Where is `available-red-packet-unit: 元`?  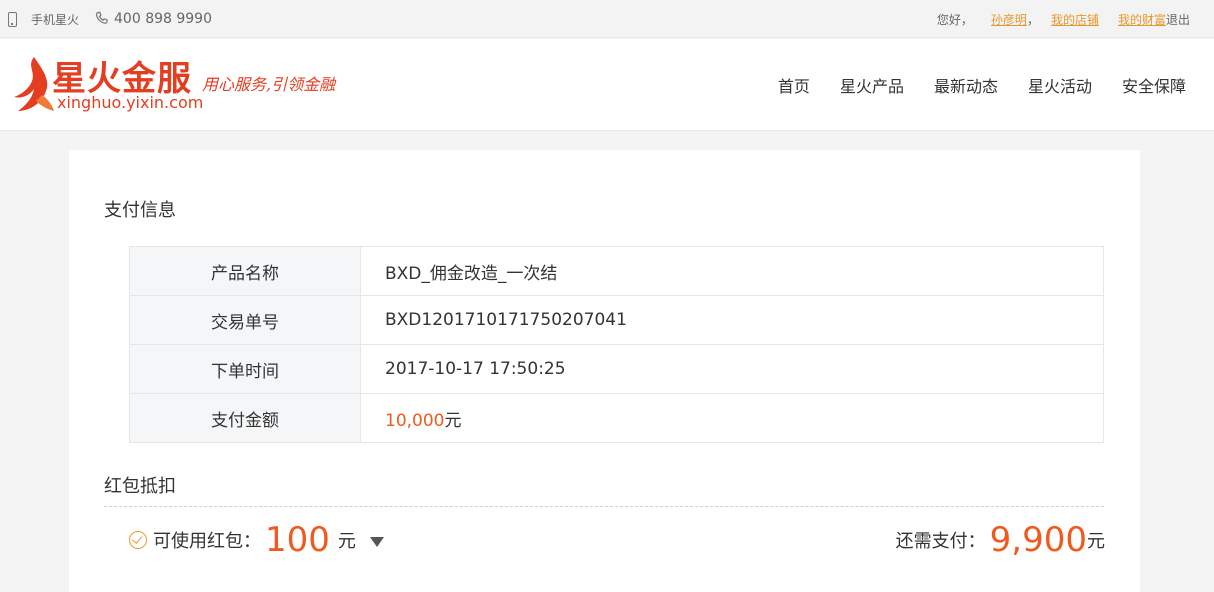 available-red-packet-unit: 元 is located at coordinates (346, 541).